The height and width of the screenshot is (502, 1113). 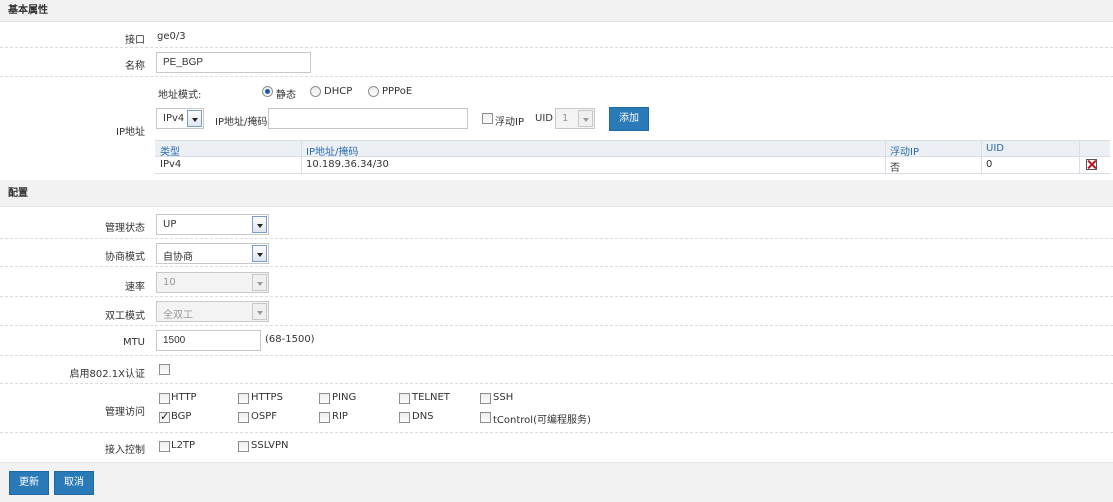 I want to click on sslvpn-checkbox, so click(x=243, y=446).